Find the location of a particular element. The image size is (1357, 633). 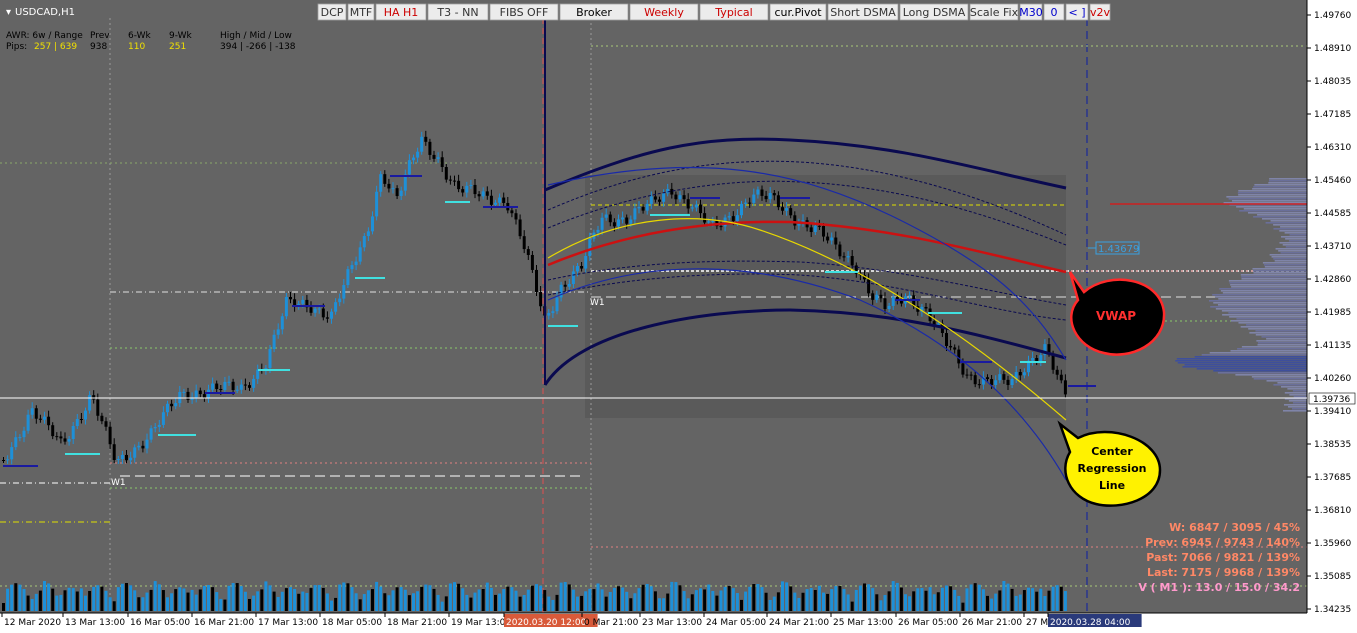

toolbar-button: < ] is located at coordinates (1077, 12).